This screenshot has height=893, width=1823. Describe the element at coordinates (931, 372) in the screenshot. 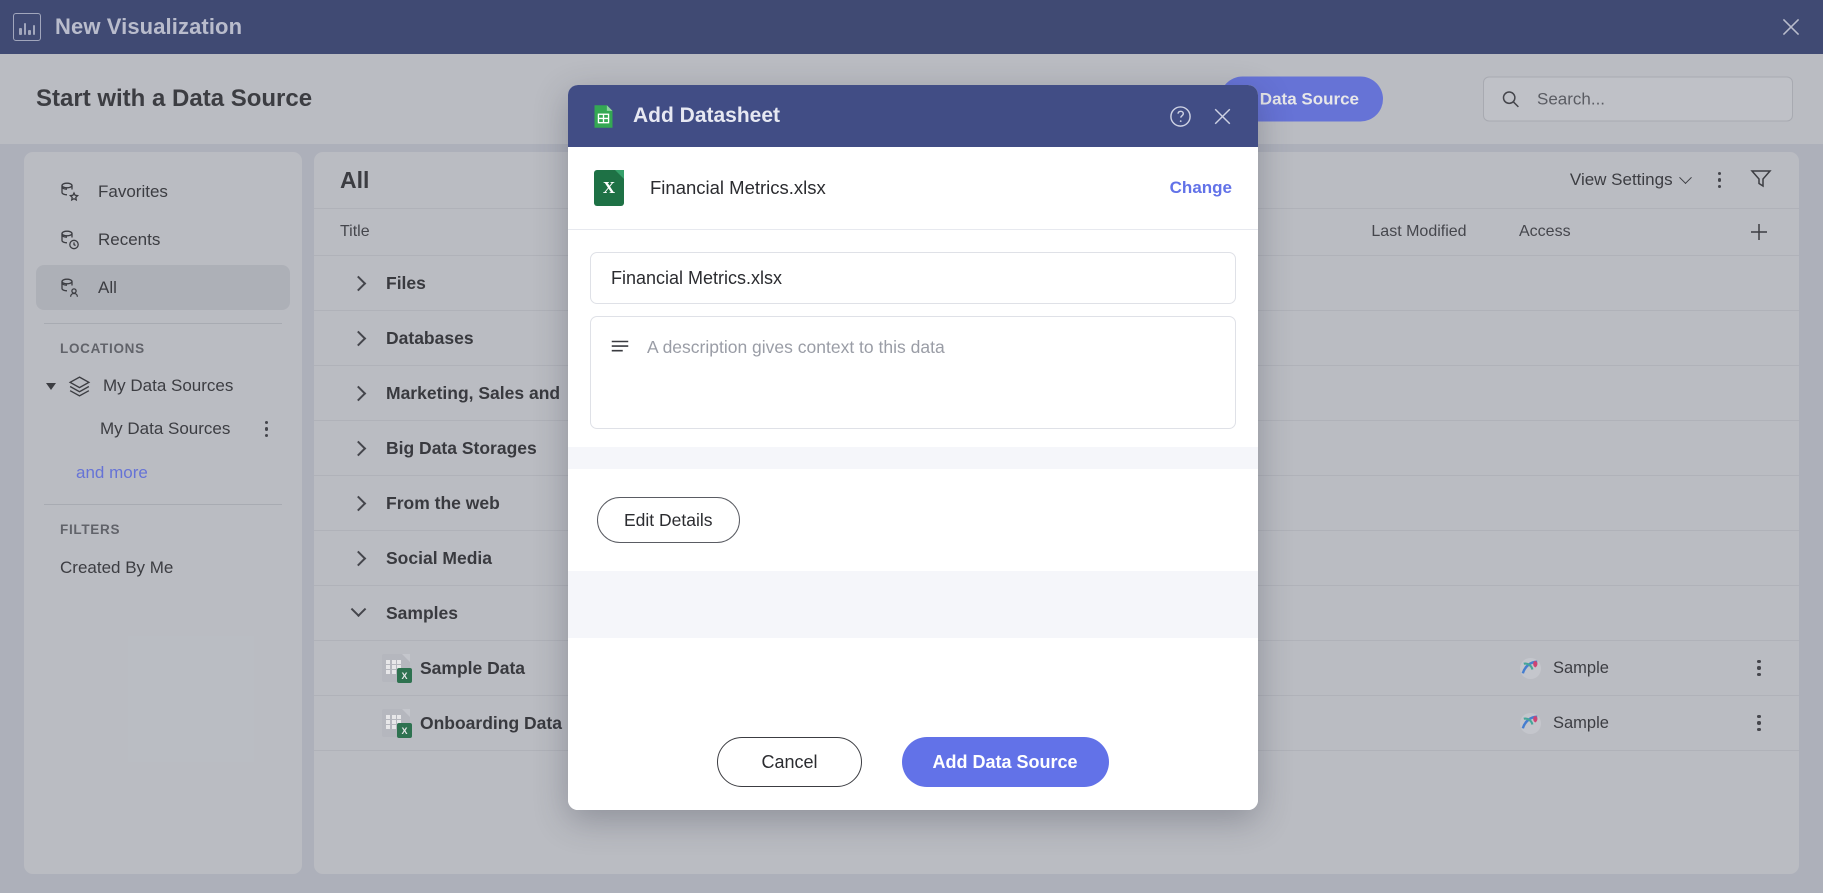

I see `description-textarea` at that location.